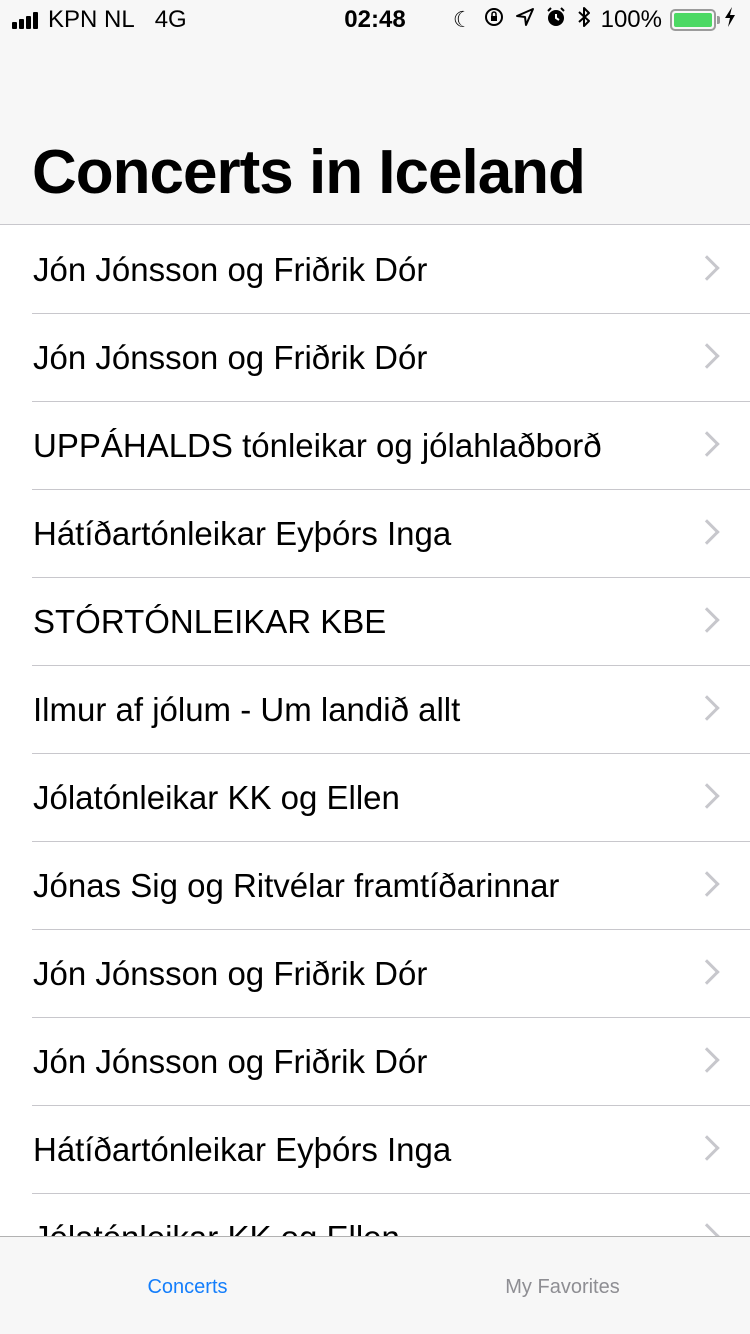 The image size is (750, 1334). I want to click on list-item: STÓRTÓNLEIKAR KBE, so click(375, 622).